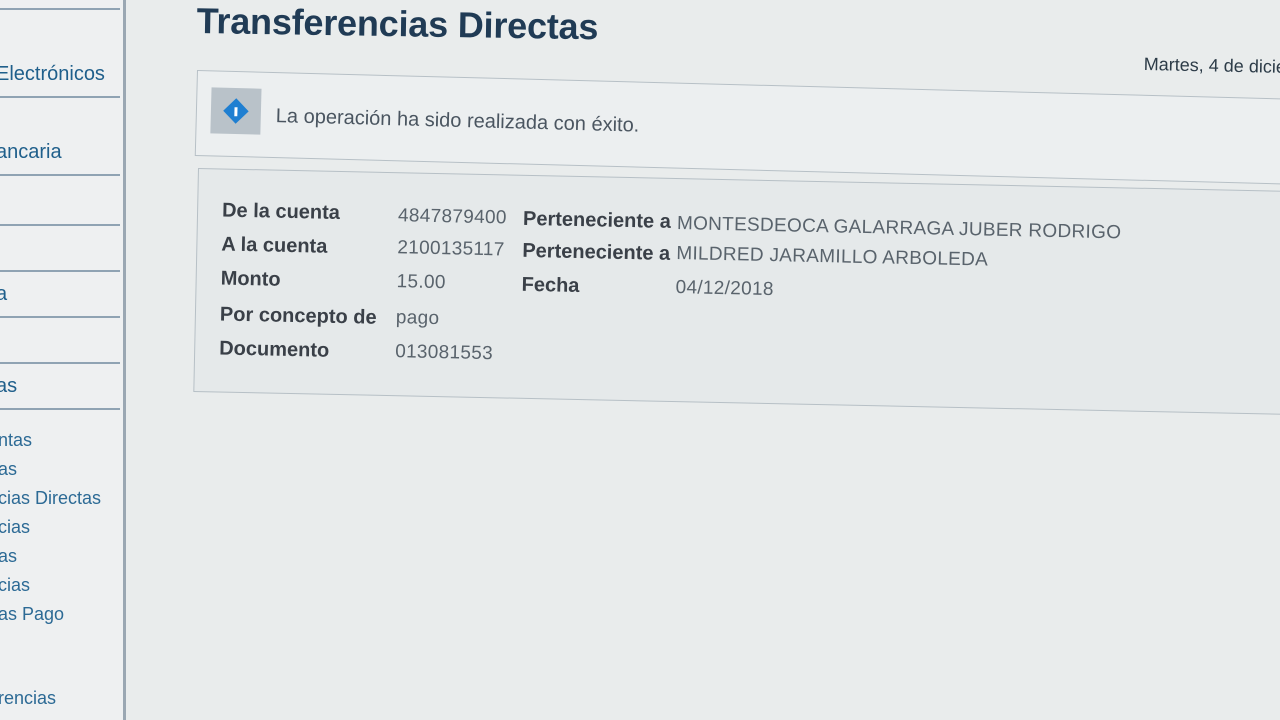 This screenshot has height=720, width=1280. I want to click on amount-value: 15.00, so click(421, 282).